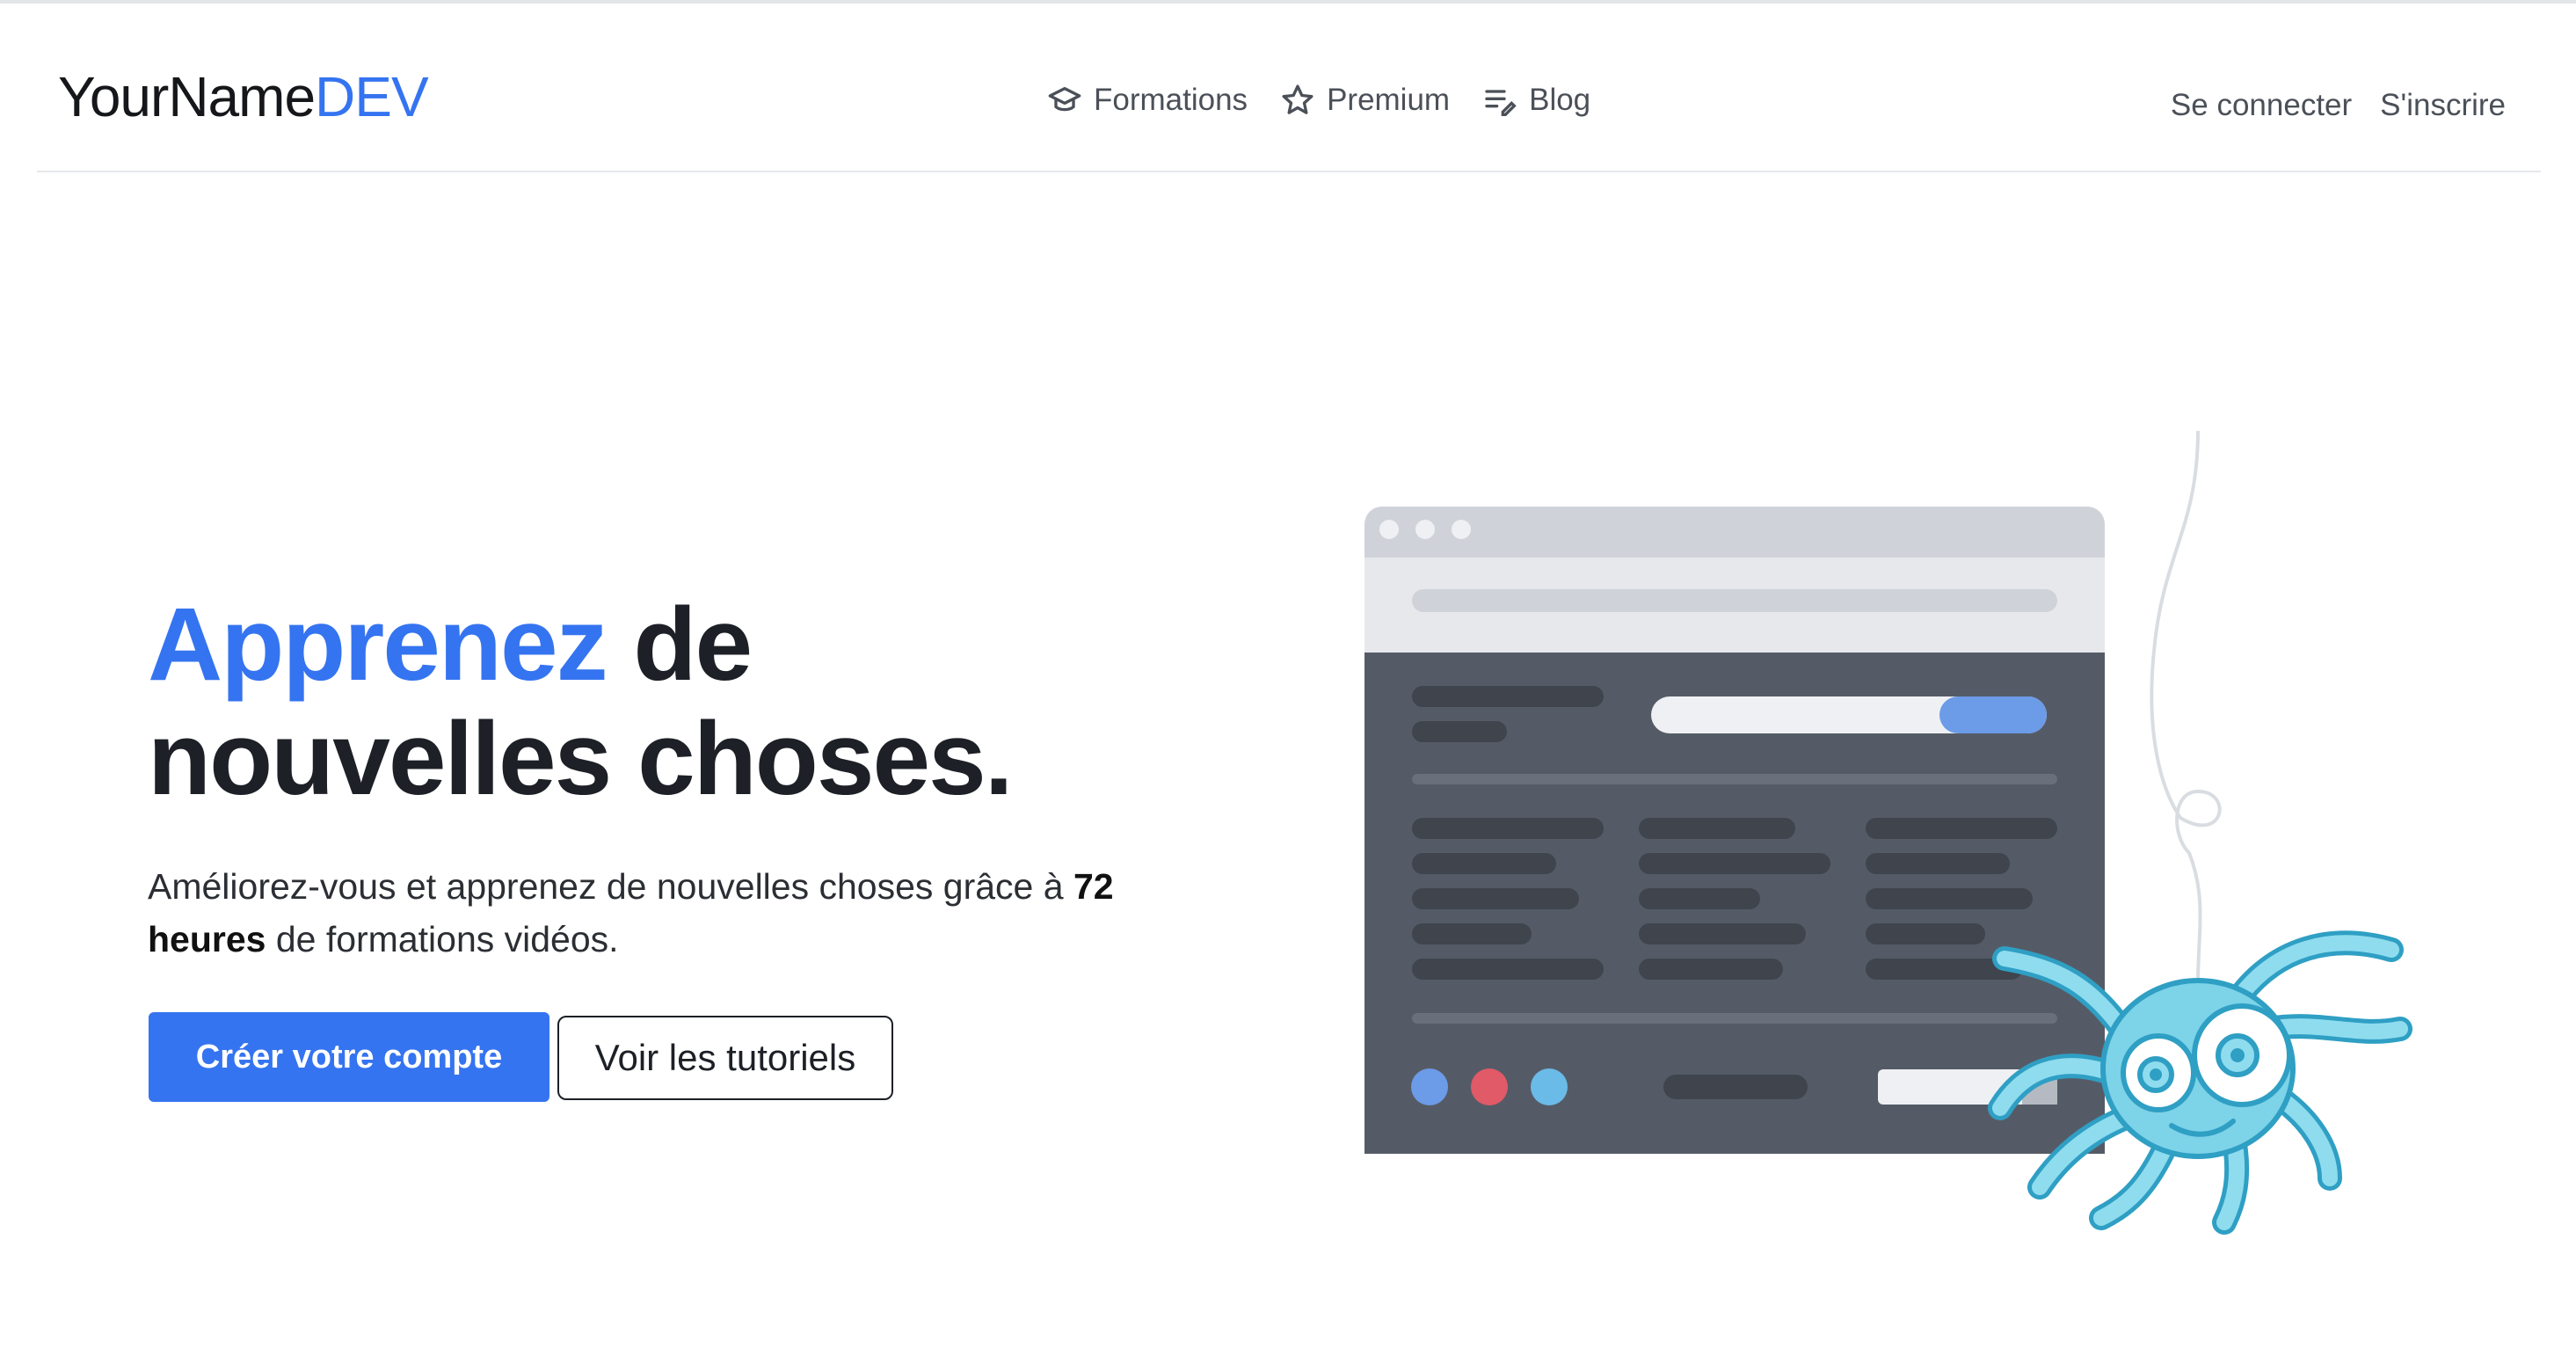 The height and width of the screenshot is (1349, 2576). I want to click on nav-item-formations: Formations, so click(1147, 100).